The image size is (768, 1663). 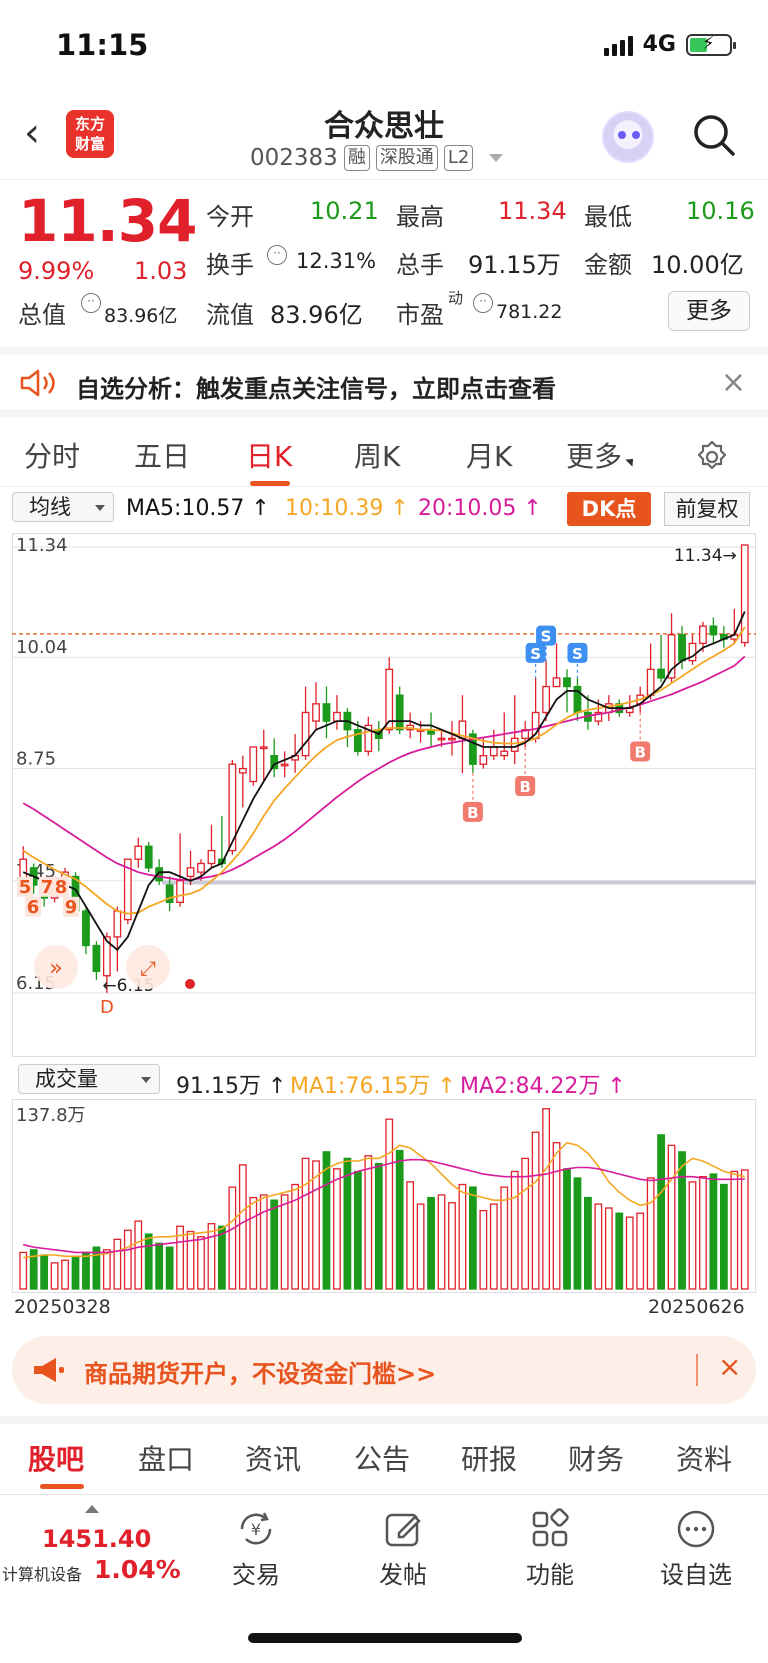 I want to click on ma20-readout: 20:10.05 ↑, so click(x=480, y=508).